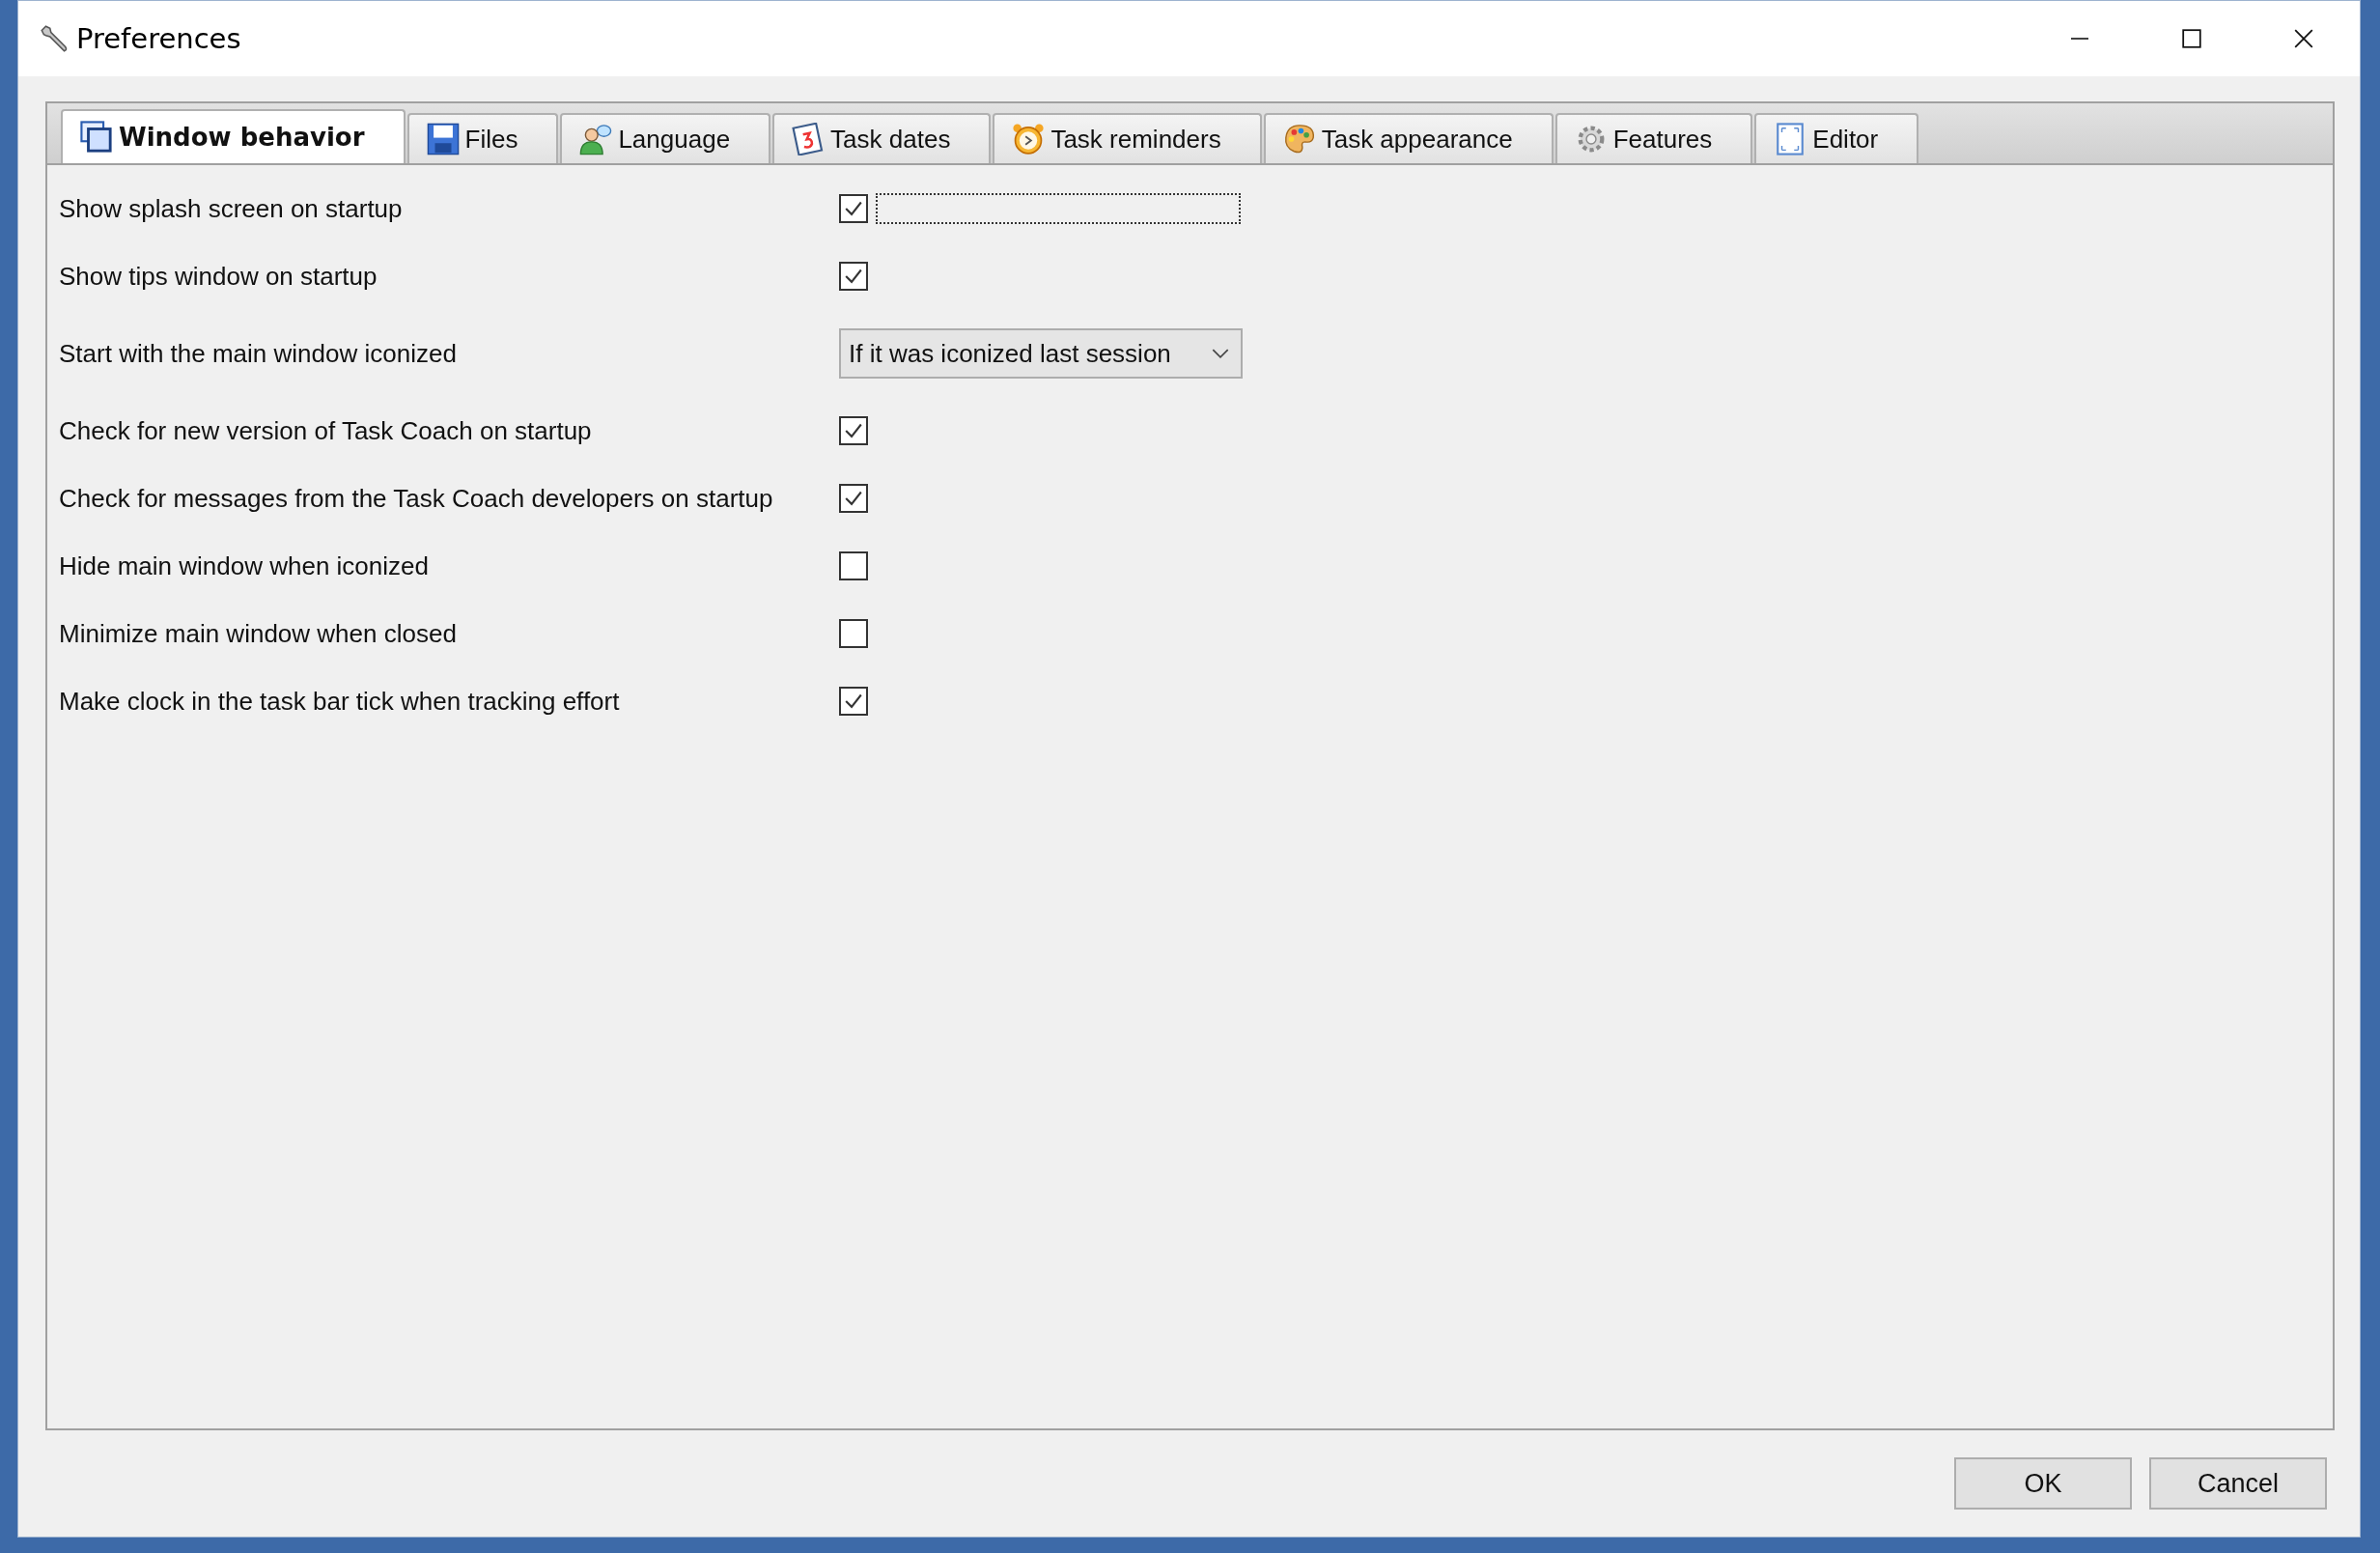 The height and width of the screenshot is (1553, 2380). Describe the element at coordinates (340, 701) in the screenshot. I see `setting-label: Make clock in the task bar tick when tracking effort` at that location.